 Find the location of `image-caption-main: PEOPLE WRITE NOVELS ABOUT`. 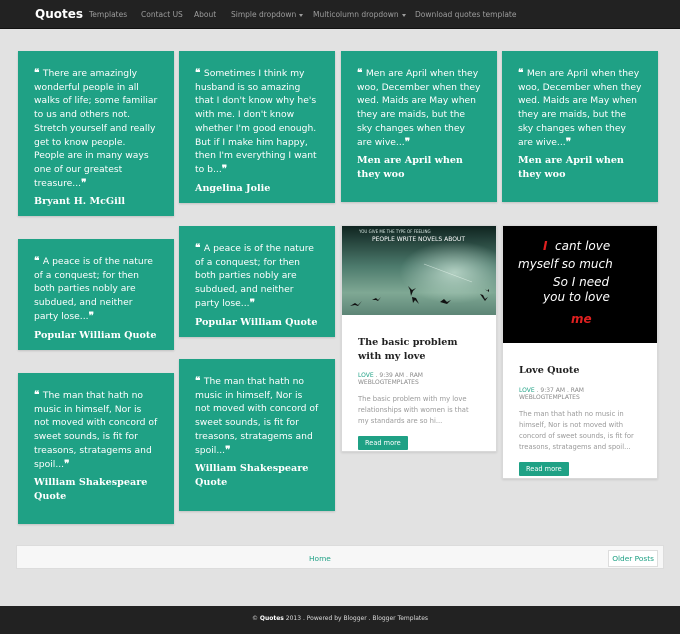

image-caption-main: PEOPLE WRITE NOVELS ABOUT is located at coordinates (418, 239).